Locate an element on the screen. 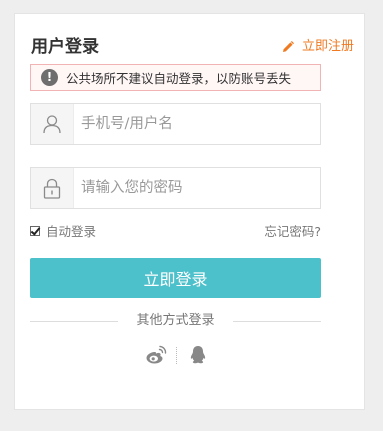 This screenshot has width=383, height=431. divider-line-right is located at coordinates (277, 321).